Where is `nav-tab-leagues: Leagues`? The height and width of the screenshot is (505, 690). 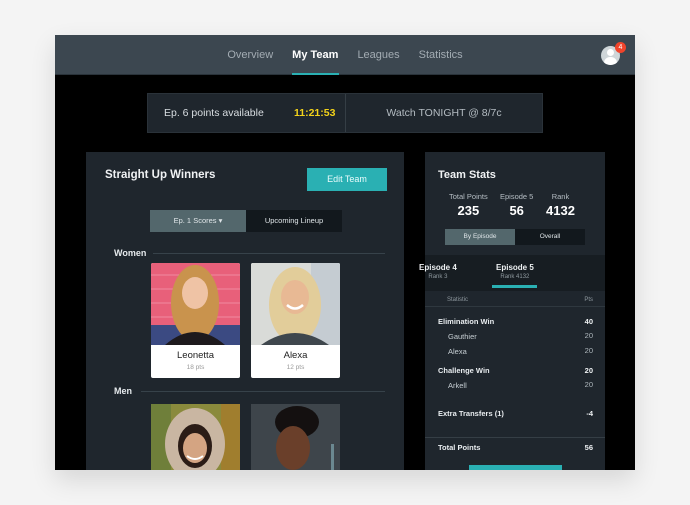 nav-tab-leagues: Leagues is located at coordinates (378, 55).